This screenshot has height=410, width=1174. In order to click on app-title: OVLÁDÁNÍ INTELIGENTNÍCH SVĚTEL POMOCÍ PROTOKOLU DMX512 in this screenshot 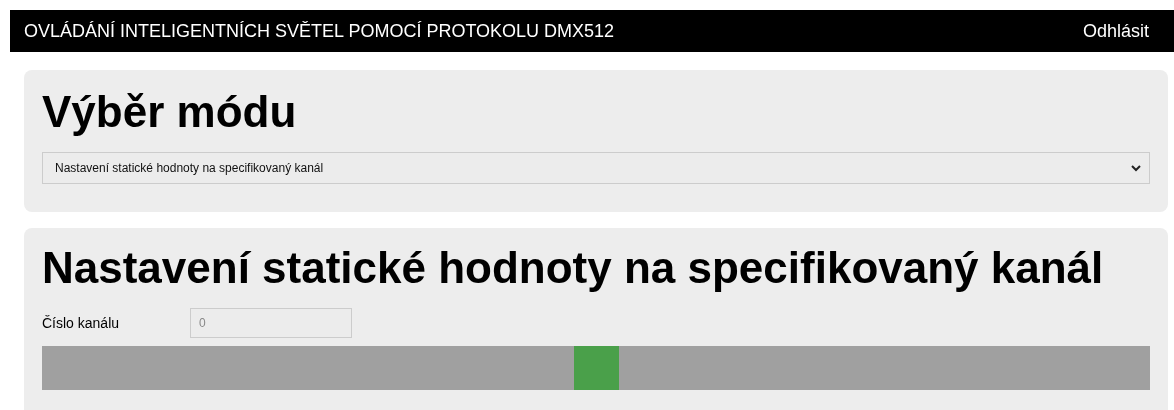, I will do `click(319, 31)`.